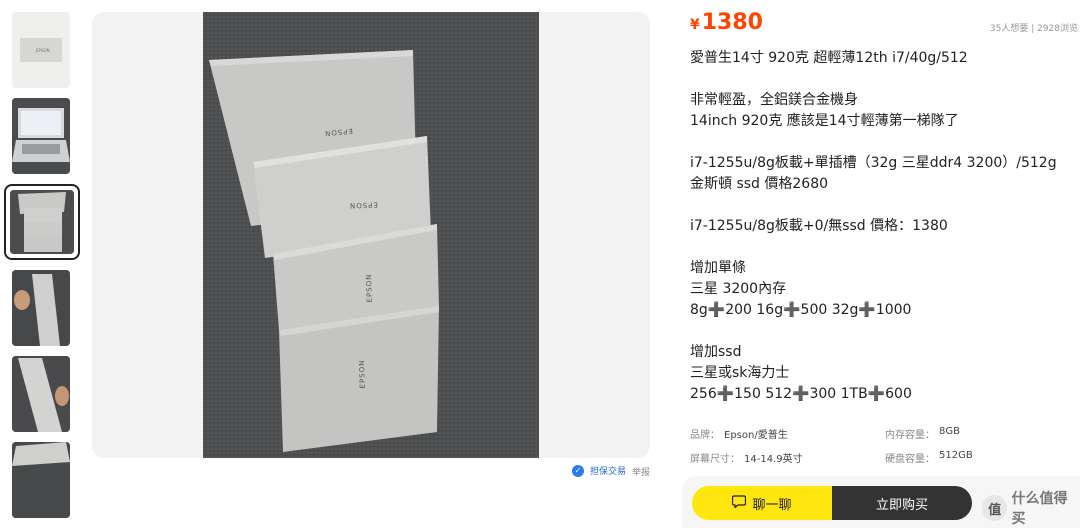 The image size is (1080, 528). Describe the element at coordinates (801, 310) in the screenshot. I see `description-line: 8g➕200 16g➕500 32g➕1000` at that location.